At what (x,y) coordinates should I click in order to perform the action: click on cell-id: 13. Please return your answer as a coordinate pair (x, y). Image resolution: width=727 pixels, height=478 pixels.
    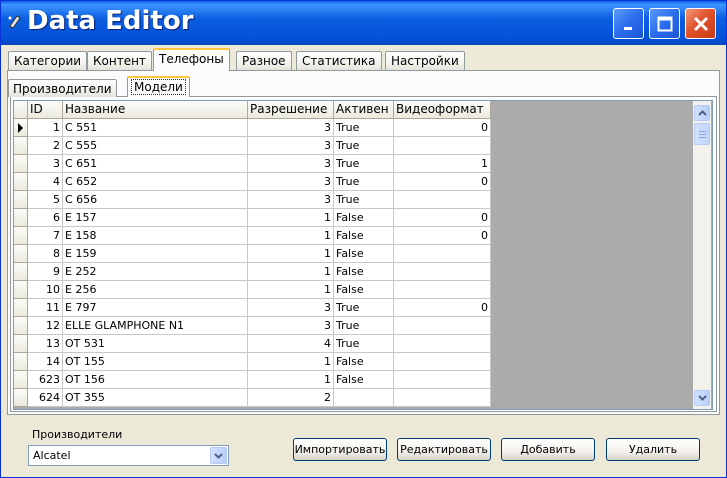
    Looking at the image, I should click on (45, 344).